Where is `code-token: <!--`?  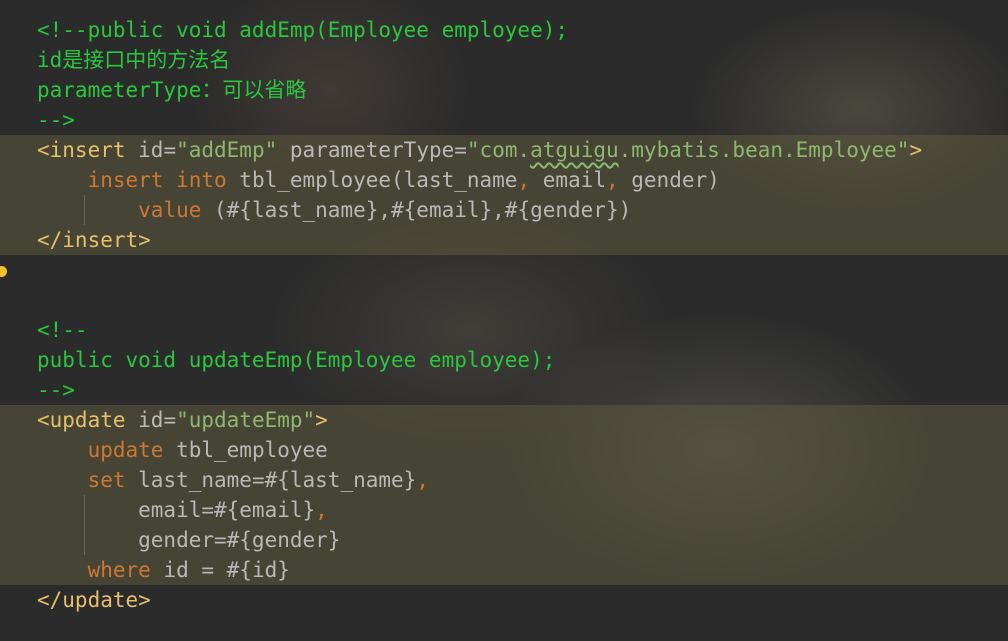 code-token: <!-- is located at coordinates (62, 330).